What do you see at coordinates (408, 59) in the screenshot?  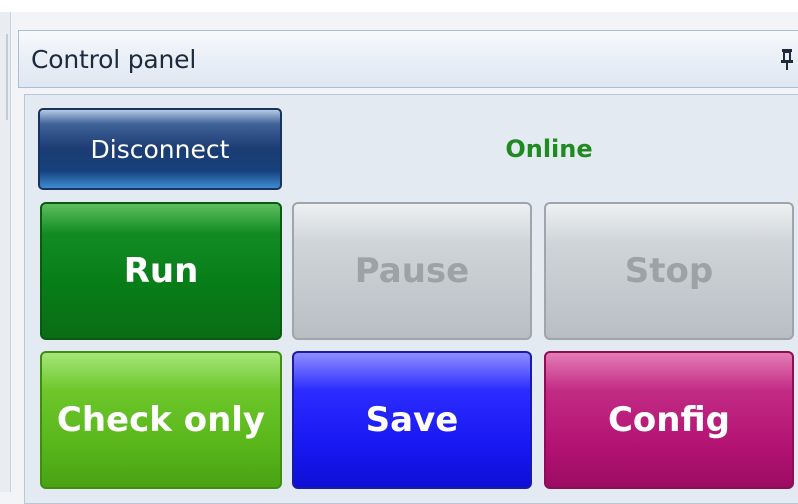 I see `panel-header: Control panel` at bounding box center [408, 59].